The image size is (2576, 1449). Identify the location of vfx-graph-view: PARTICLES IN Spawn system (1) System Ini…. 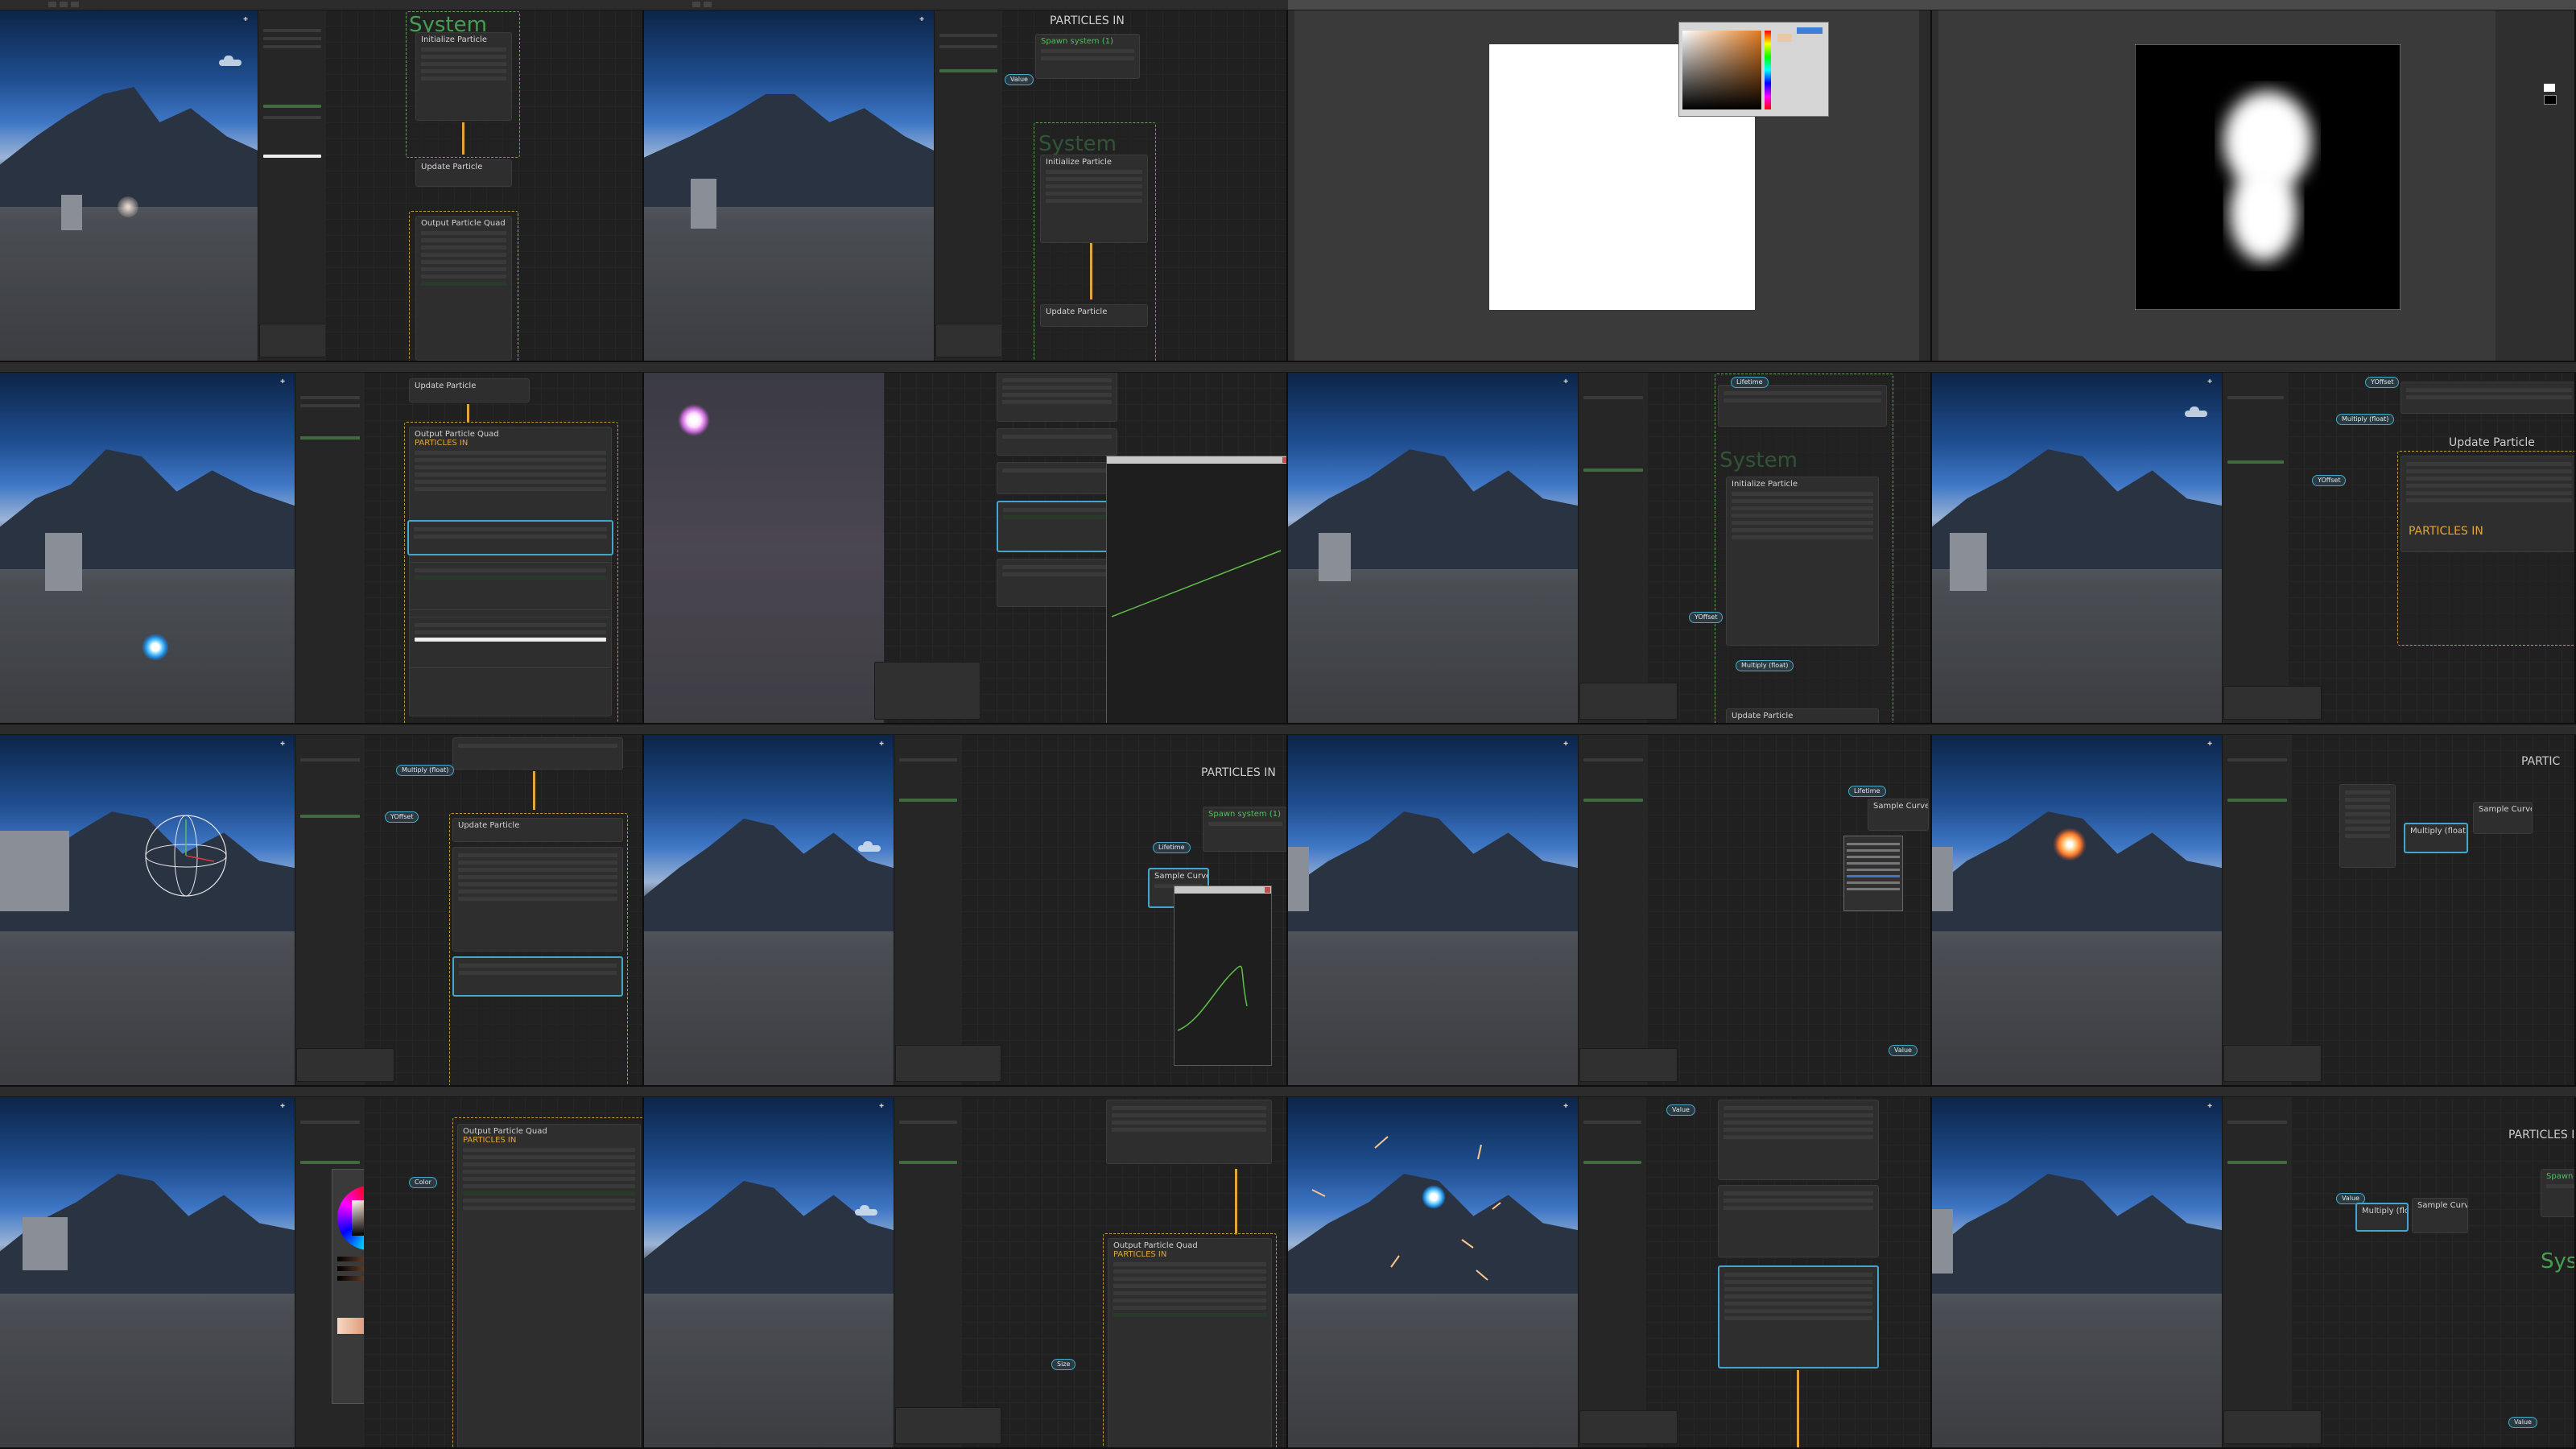
(1144, 186).